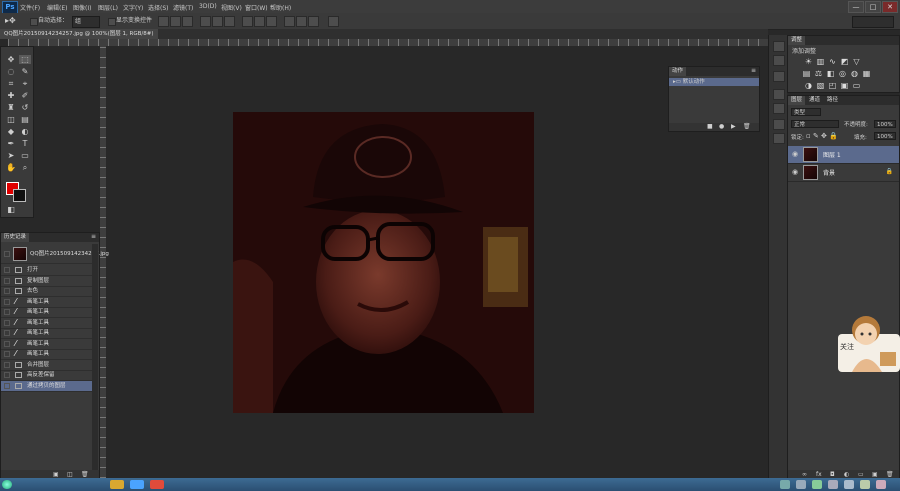 This screenshot has width=900, height=491. Describe the element at coordinates (217, 21) in the screenshot. I see `align-hcenter-icon` at that location.